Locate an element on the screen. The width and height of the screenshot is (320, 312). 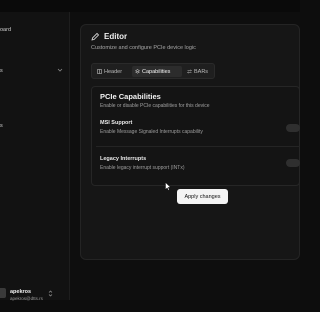
tab-bars: BARs is located at coordinates (199, 71).